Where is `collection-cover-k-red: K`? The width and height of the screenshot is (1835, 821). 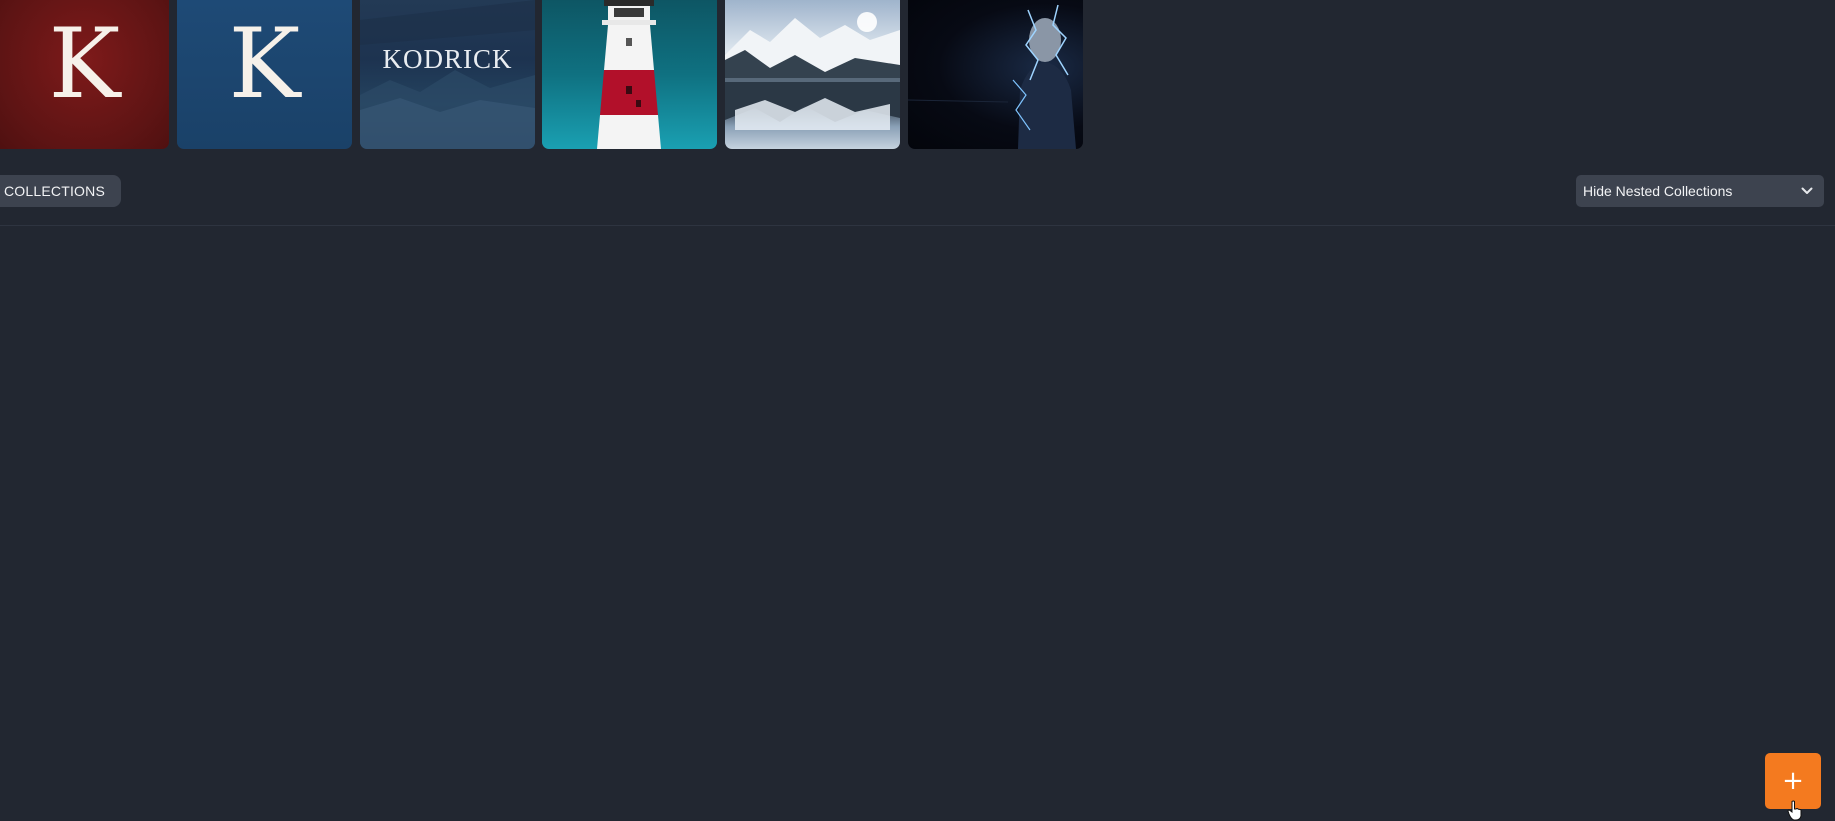
collection-cover-k-red: K is located at coordinates (84, 74).